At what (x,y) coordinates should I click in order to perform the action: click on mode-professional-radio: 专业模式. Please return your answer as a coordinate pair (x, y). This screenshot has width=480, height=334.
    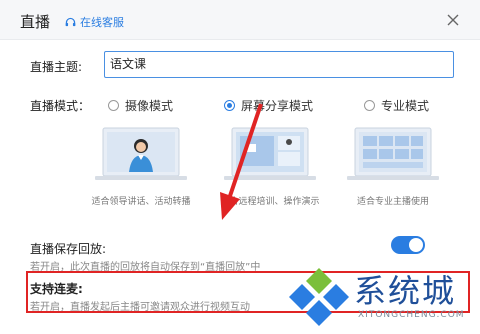
    Looking at the image, I should click on (396, 105).